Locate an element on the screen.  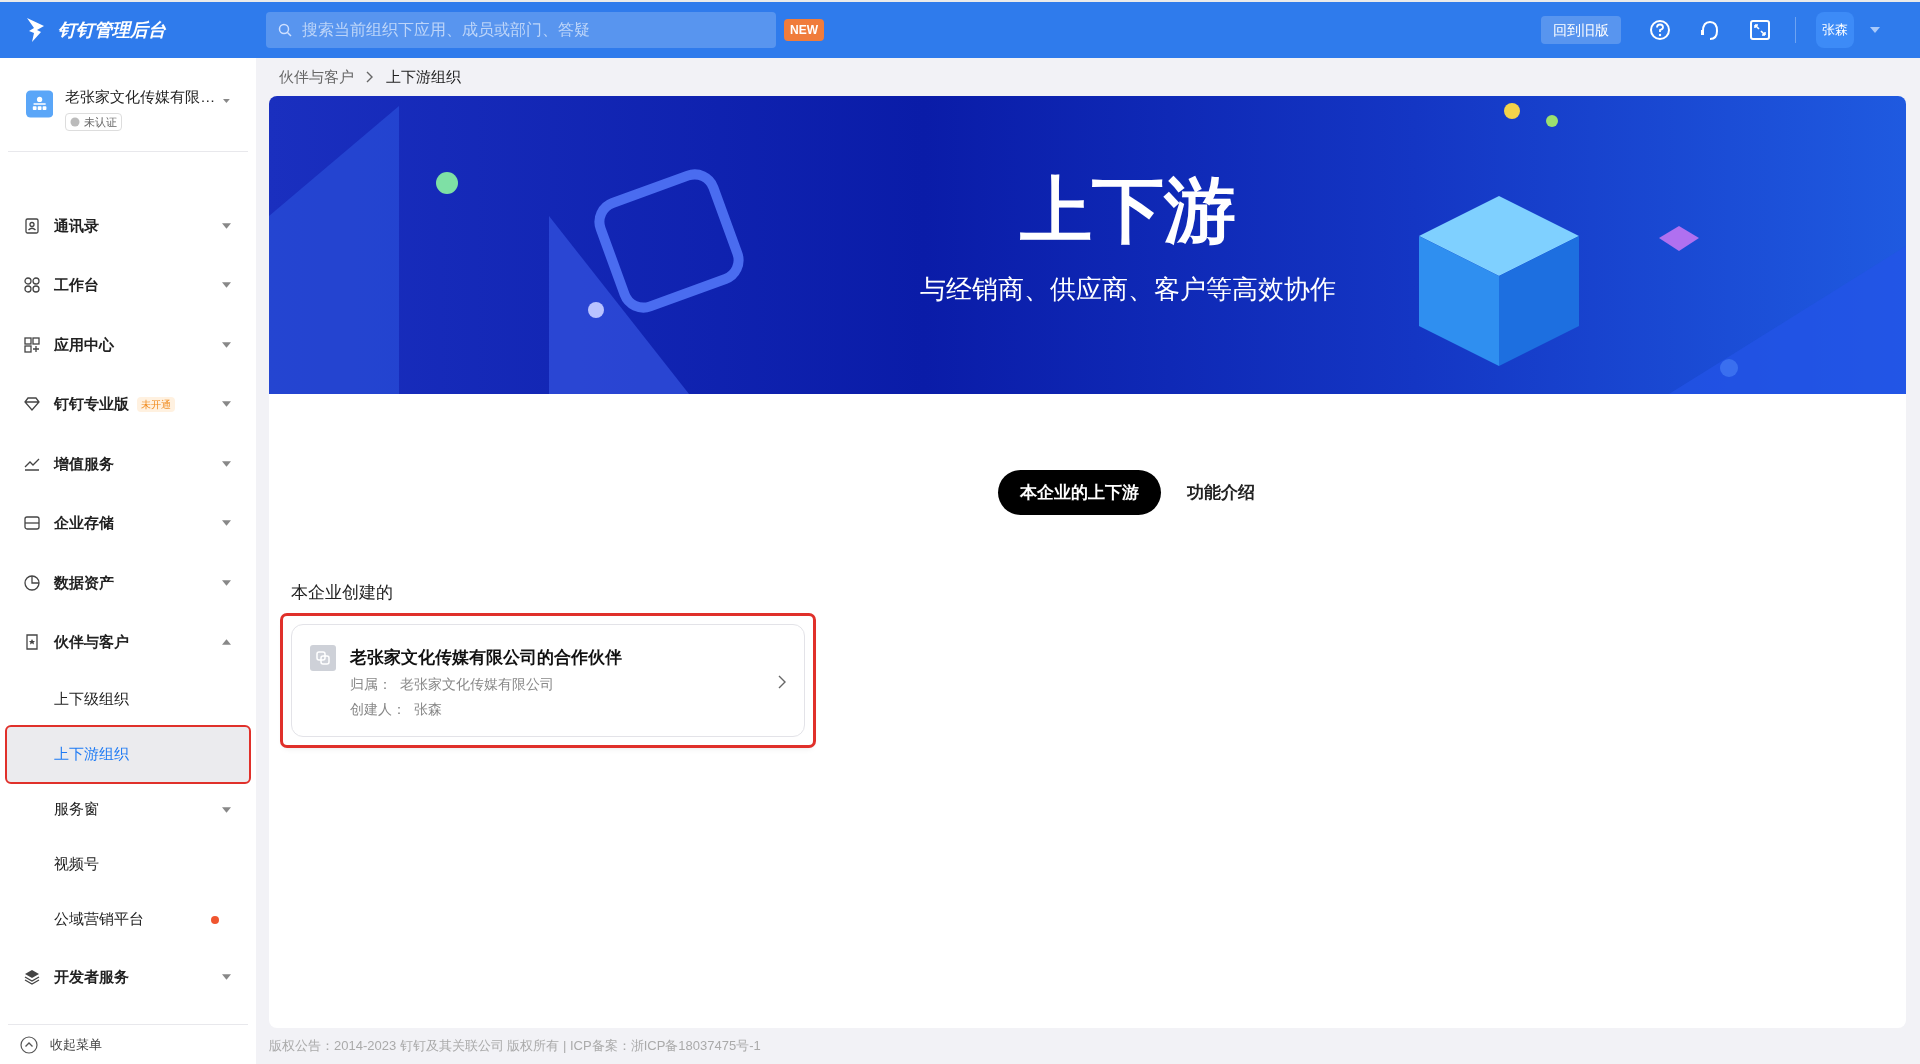
creator-text: 创建人： 张森 is located at coordinates (396, 709).